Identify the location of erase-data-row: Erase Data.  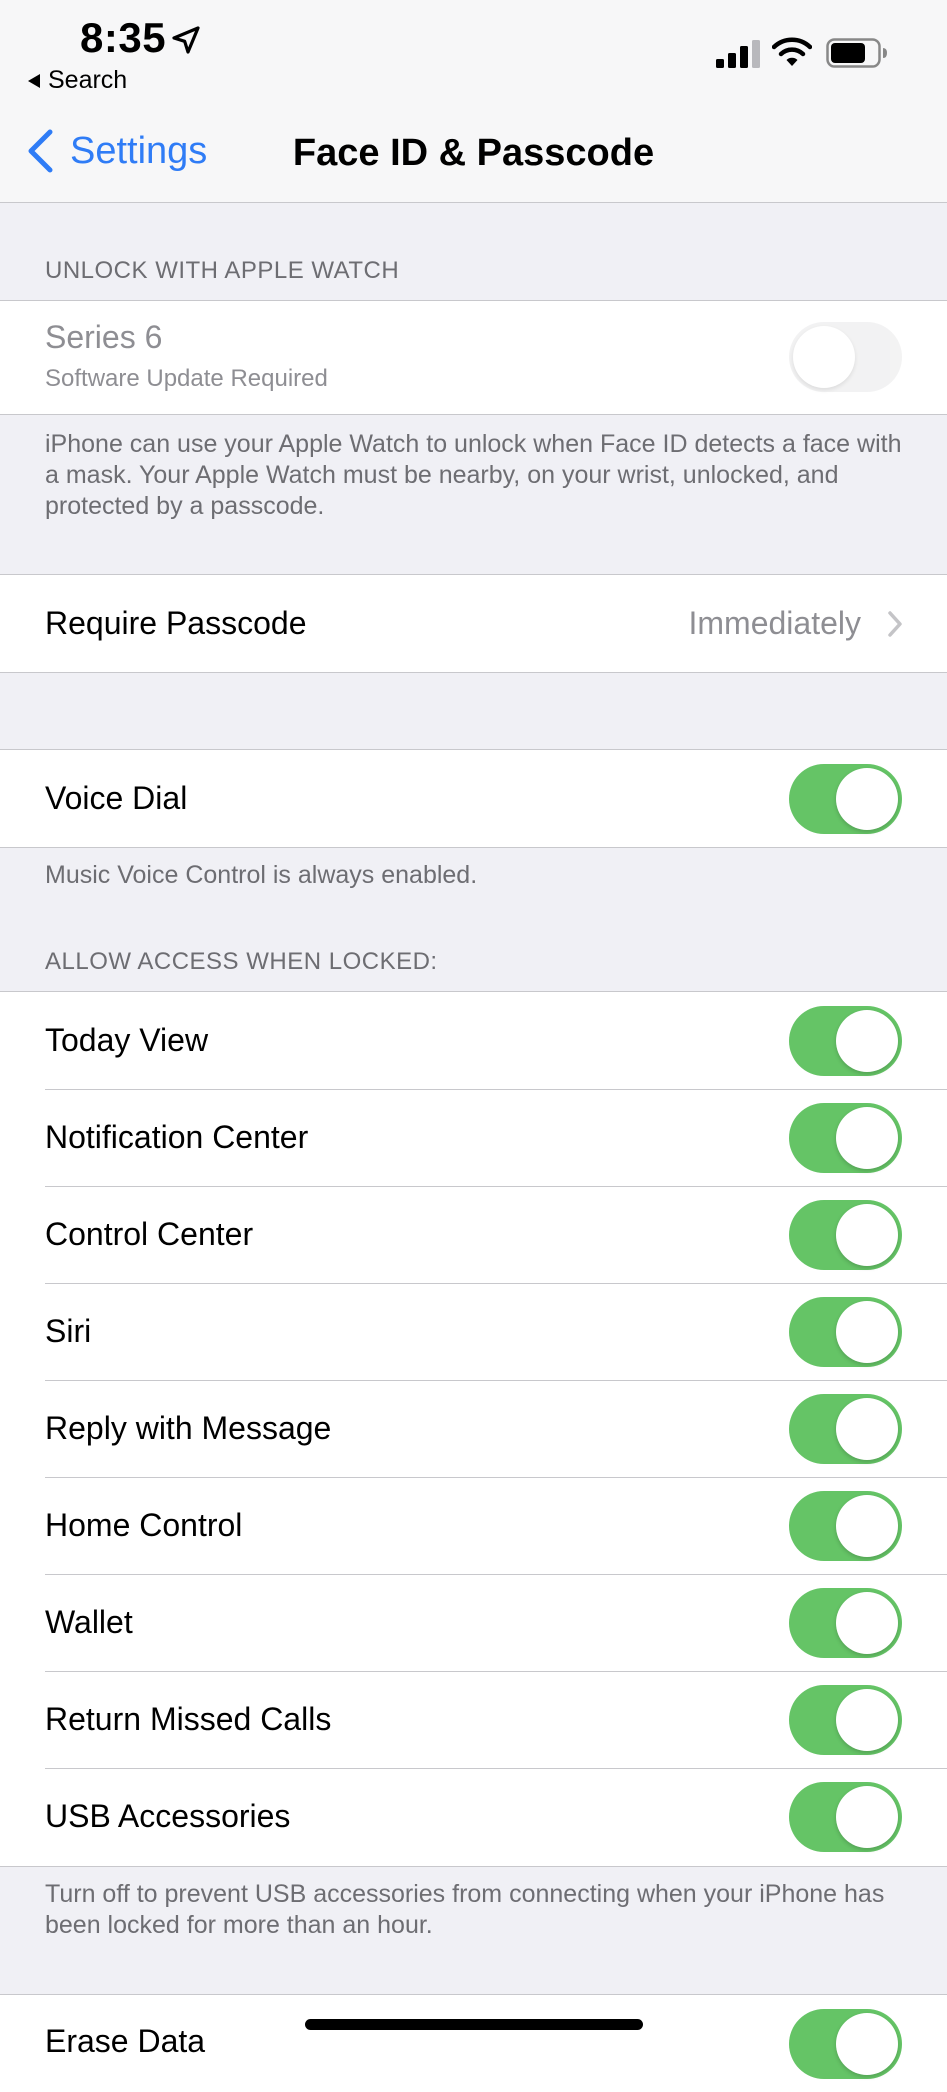
(473, 2043).